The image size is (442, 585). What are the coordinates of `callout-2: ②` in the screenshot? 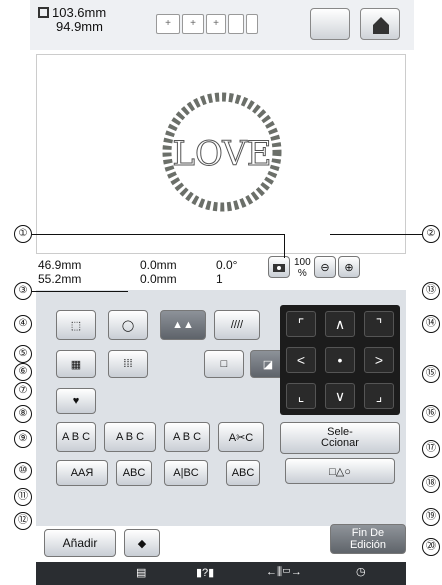 It's located at (431, 234).